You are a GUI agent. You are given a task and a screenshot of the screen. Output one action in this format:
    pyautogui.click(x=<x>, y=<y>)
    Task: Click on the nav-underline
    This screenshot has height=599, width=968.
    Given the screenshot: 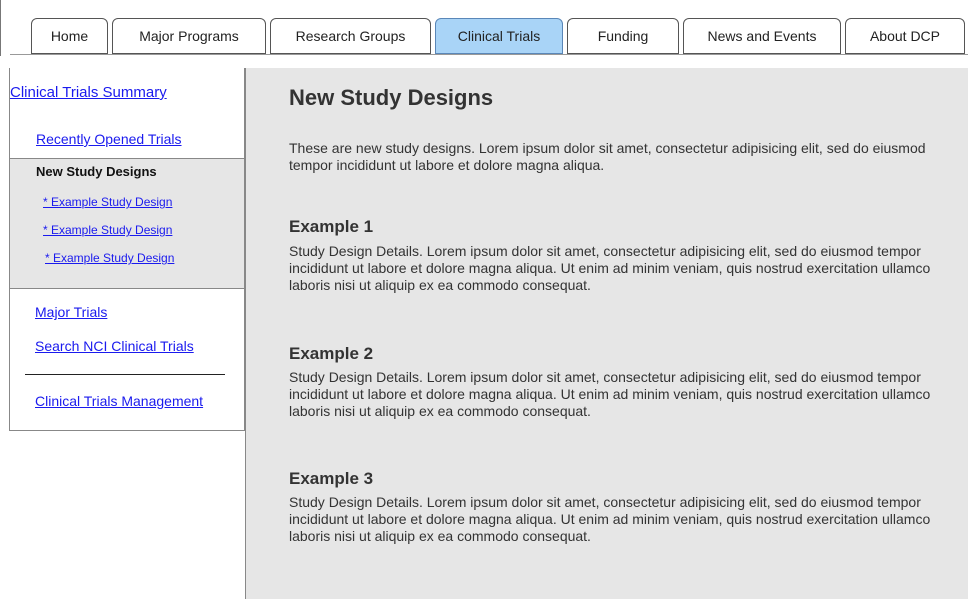 What is the action you would take?
    pyautogui.click(x=489, y=54)
    